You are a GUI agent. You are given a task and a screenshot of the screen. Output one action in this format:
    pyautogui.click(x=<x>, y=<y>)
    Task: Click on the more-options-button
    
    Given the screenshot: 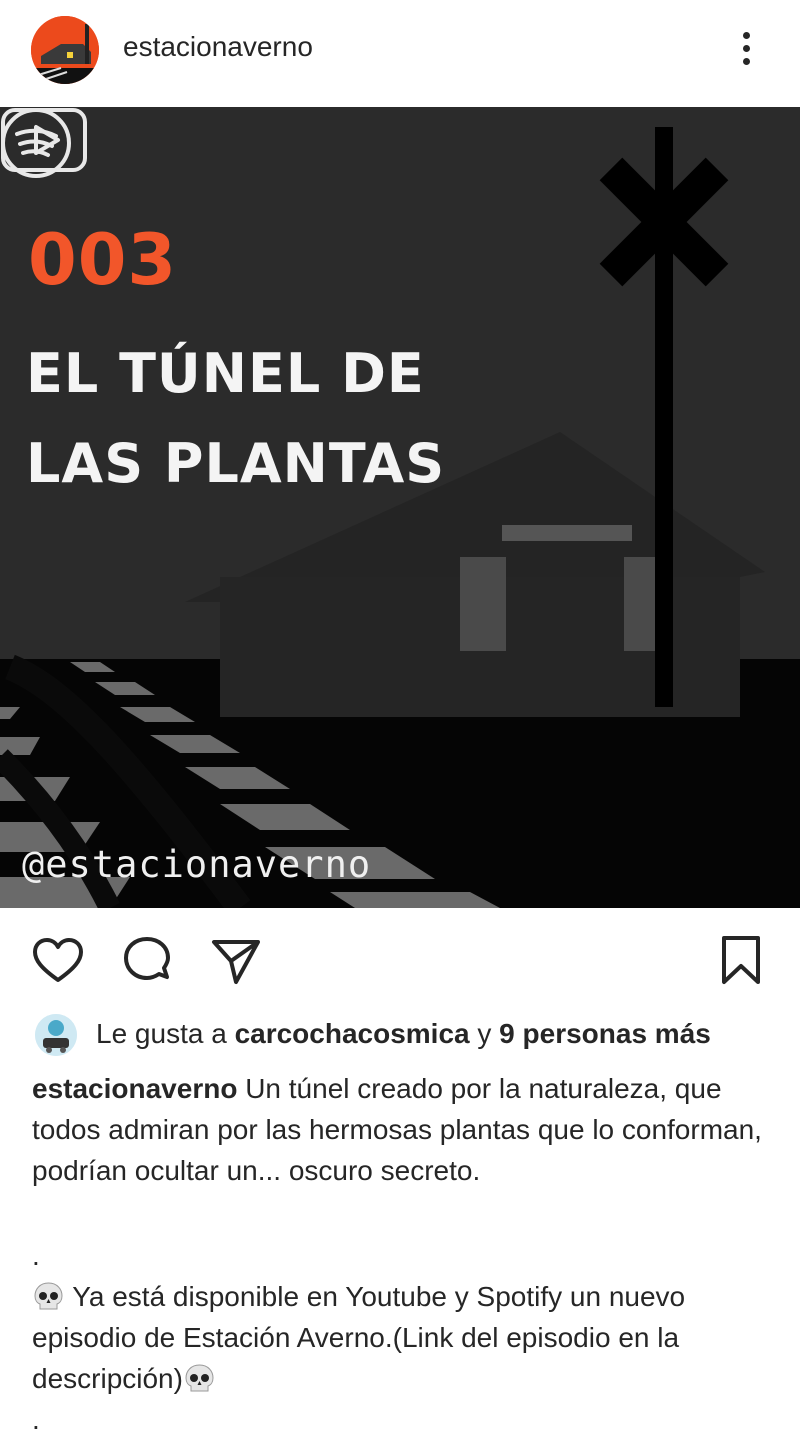 What is the action you would take?
    pyautogui.click(x=746, y=50)
    